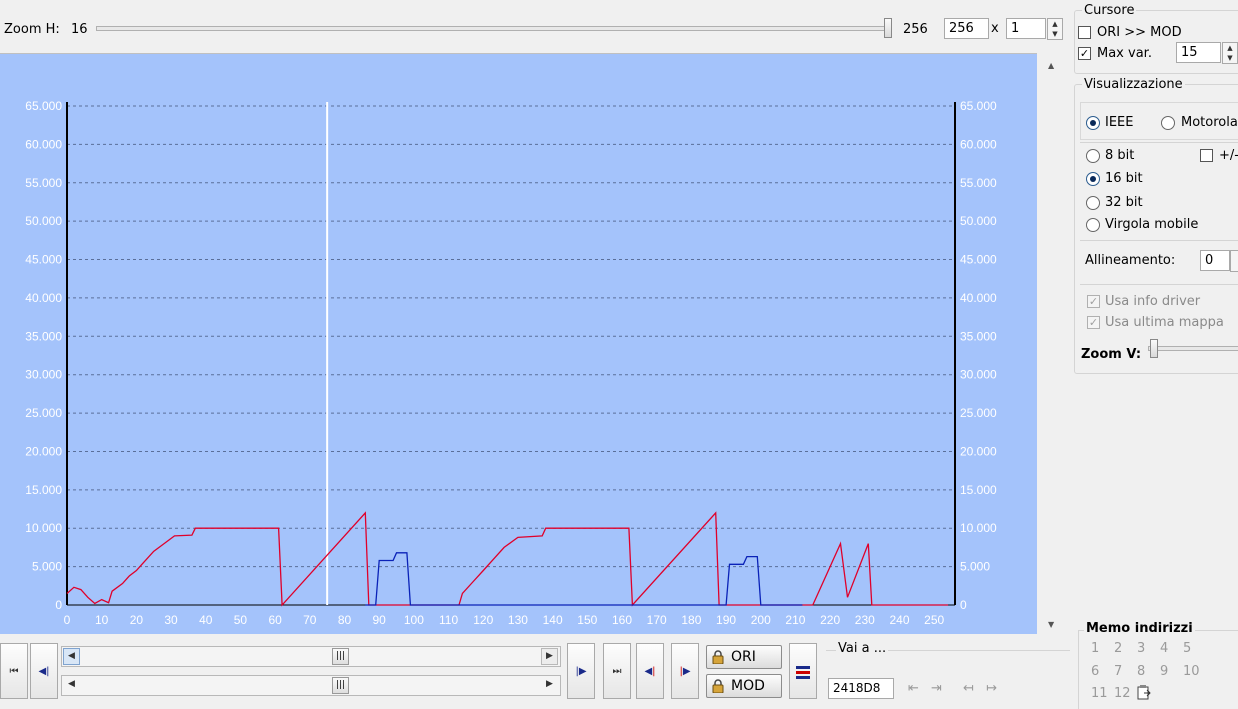 The image size is (1238, 709). Describe the element at coordinates (830, 620) in the screenshot. I see `x-tick-label: 220` at that location.